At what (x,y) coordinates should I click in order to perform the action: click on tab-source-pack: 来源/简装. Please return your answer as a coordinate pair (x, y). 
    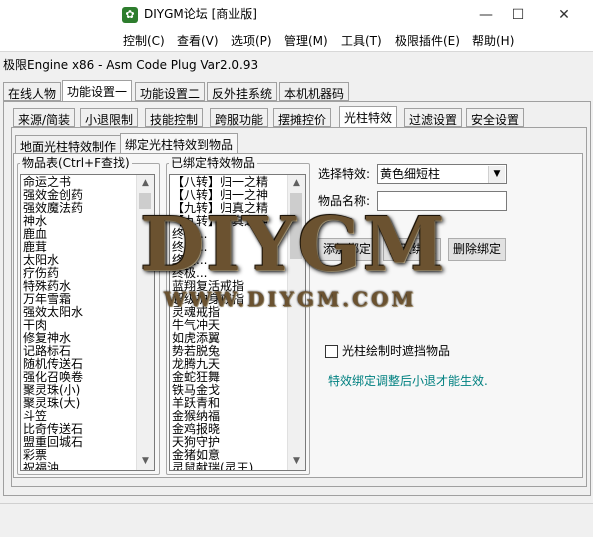
    Looking at the image, I should click on (44, 117).